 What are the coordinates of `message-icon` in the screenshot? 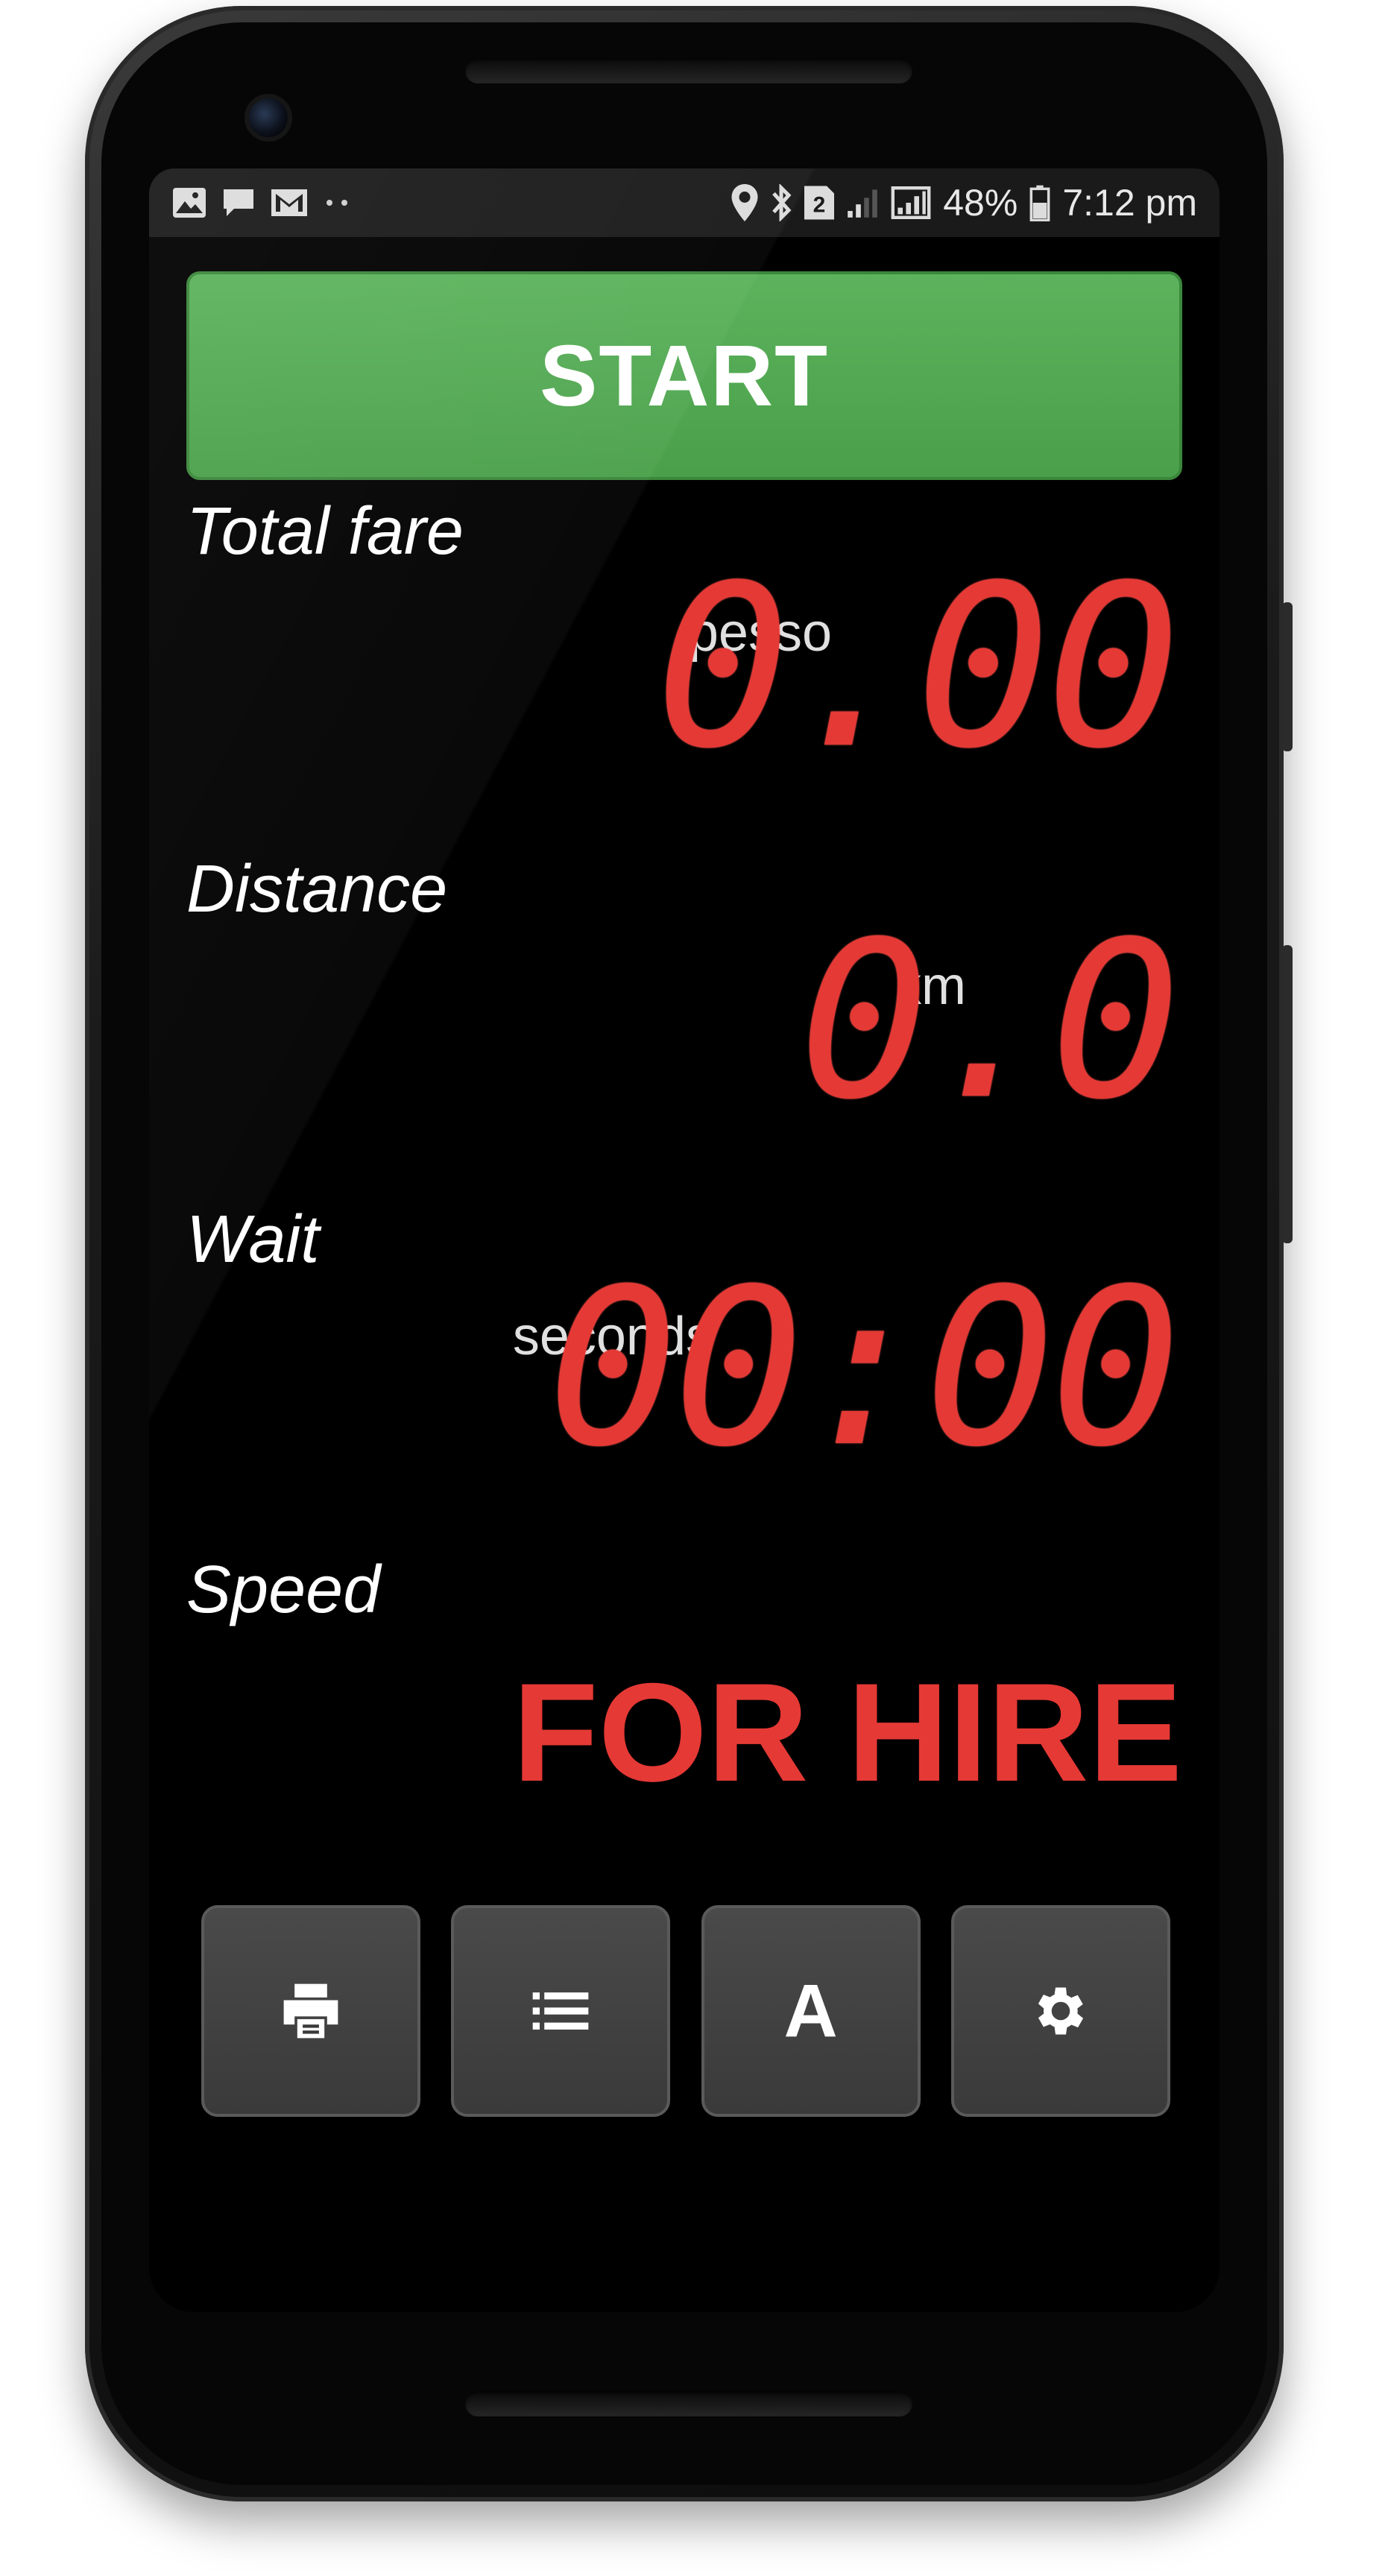 It's located at (238, 202).